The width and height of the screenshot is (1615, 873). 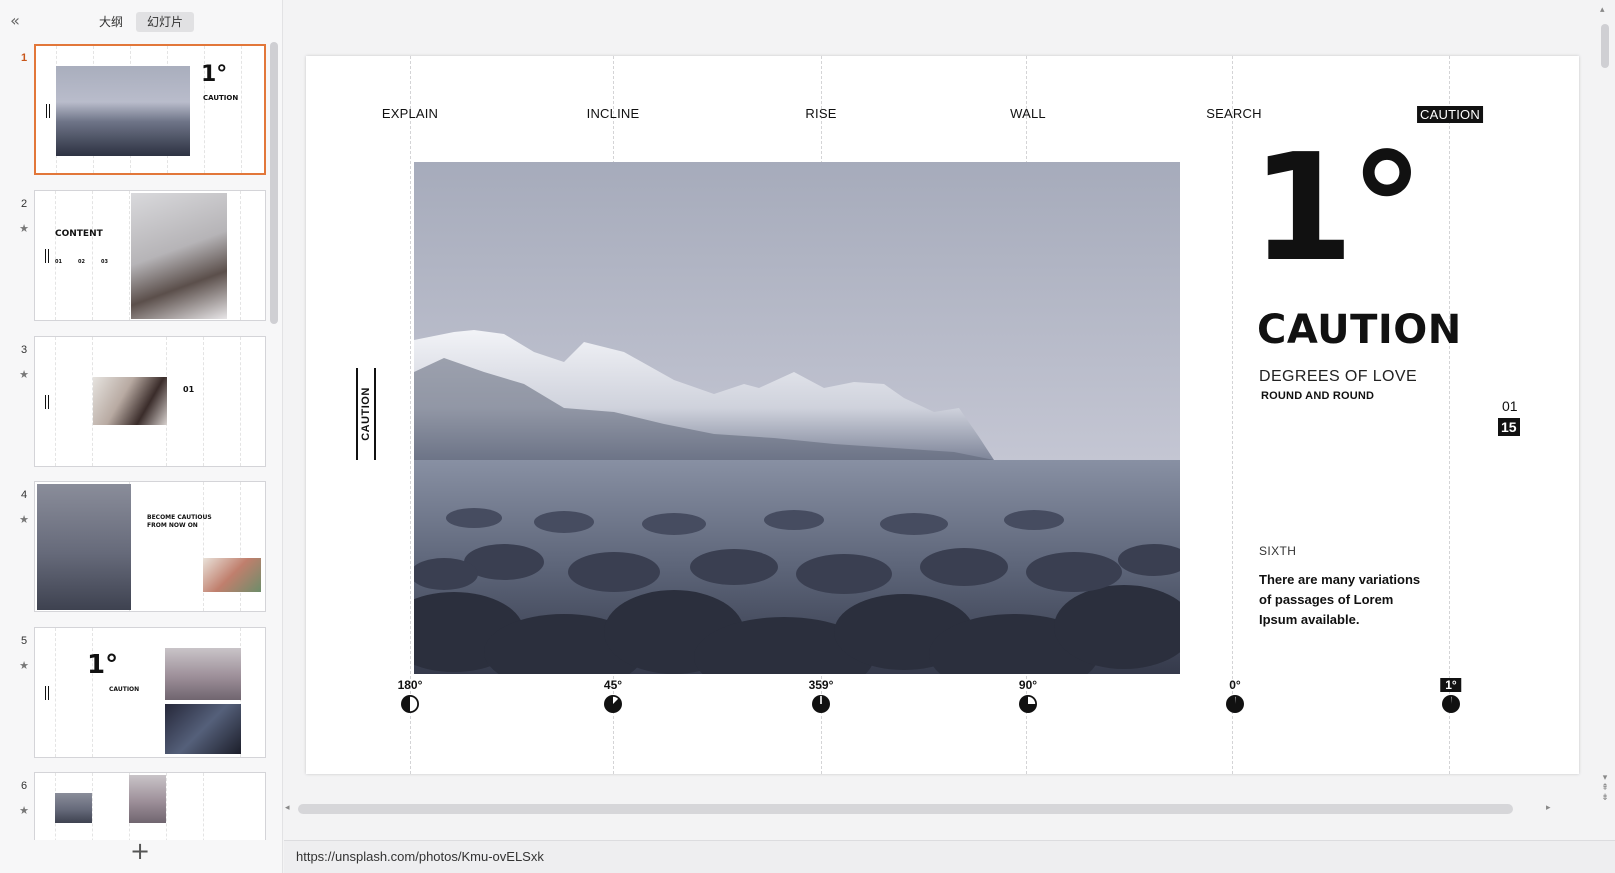 I want to click on thumbnail-row: 3 ★ 01, so click(x=135, y=400).